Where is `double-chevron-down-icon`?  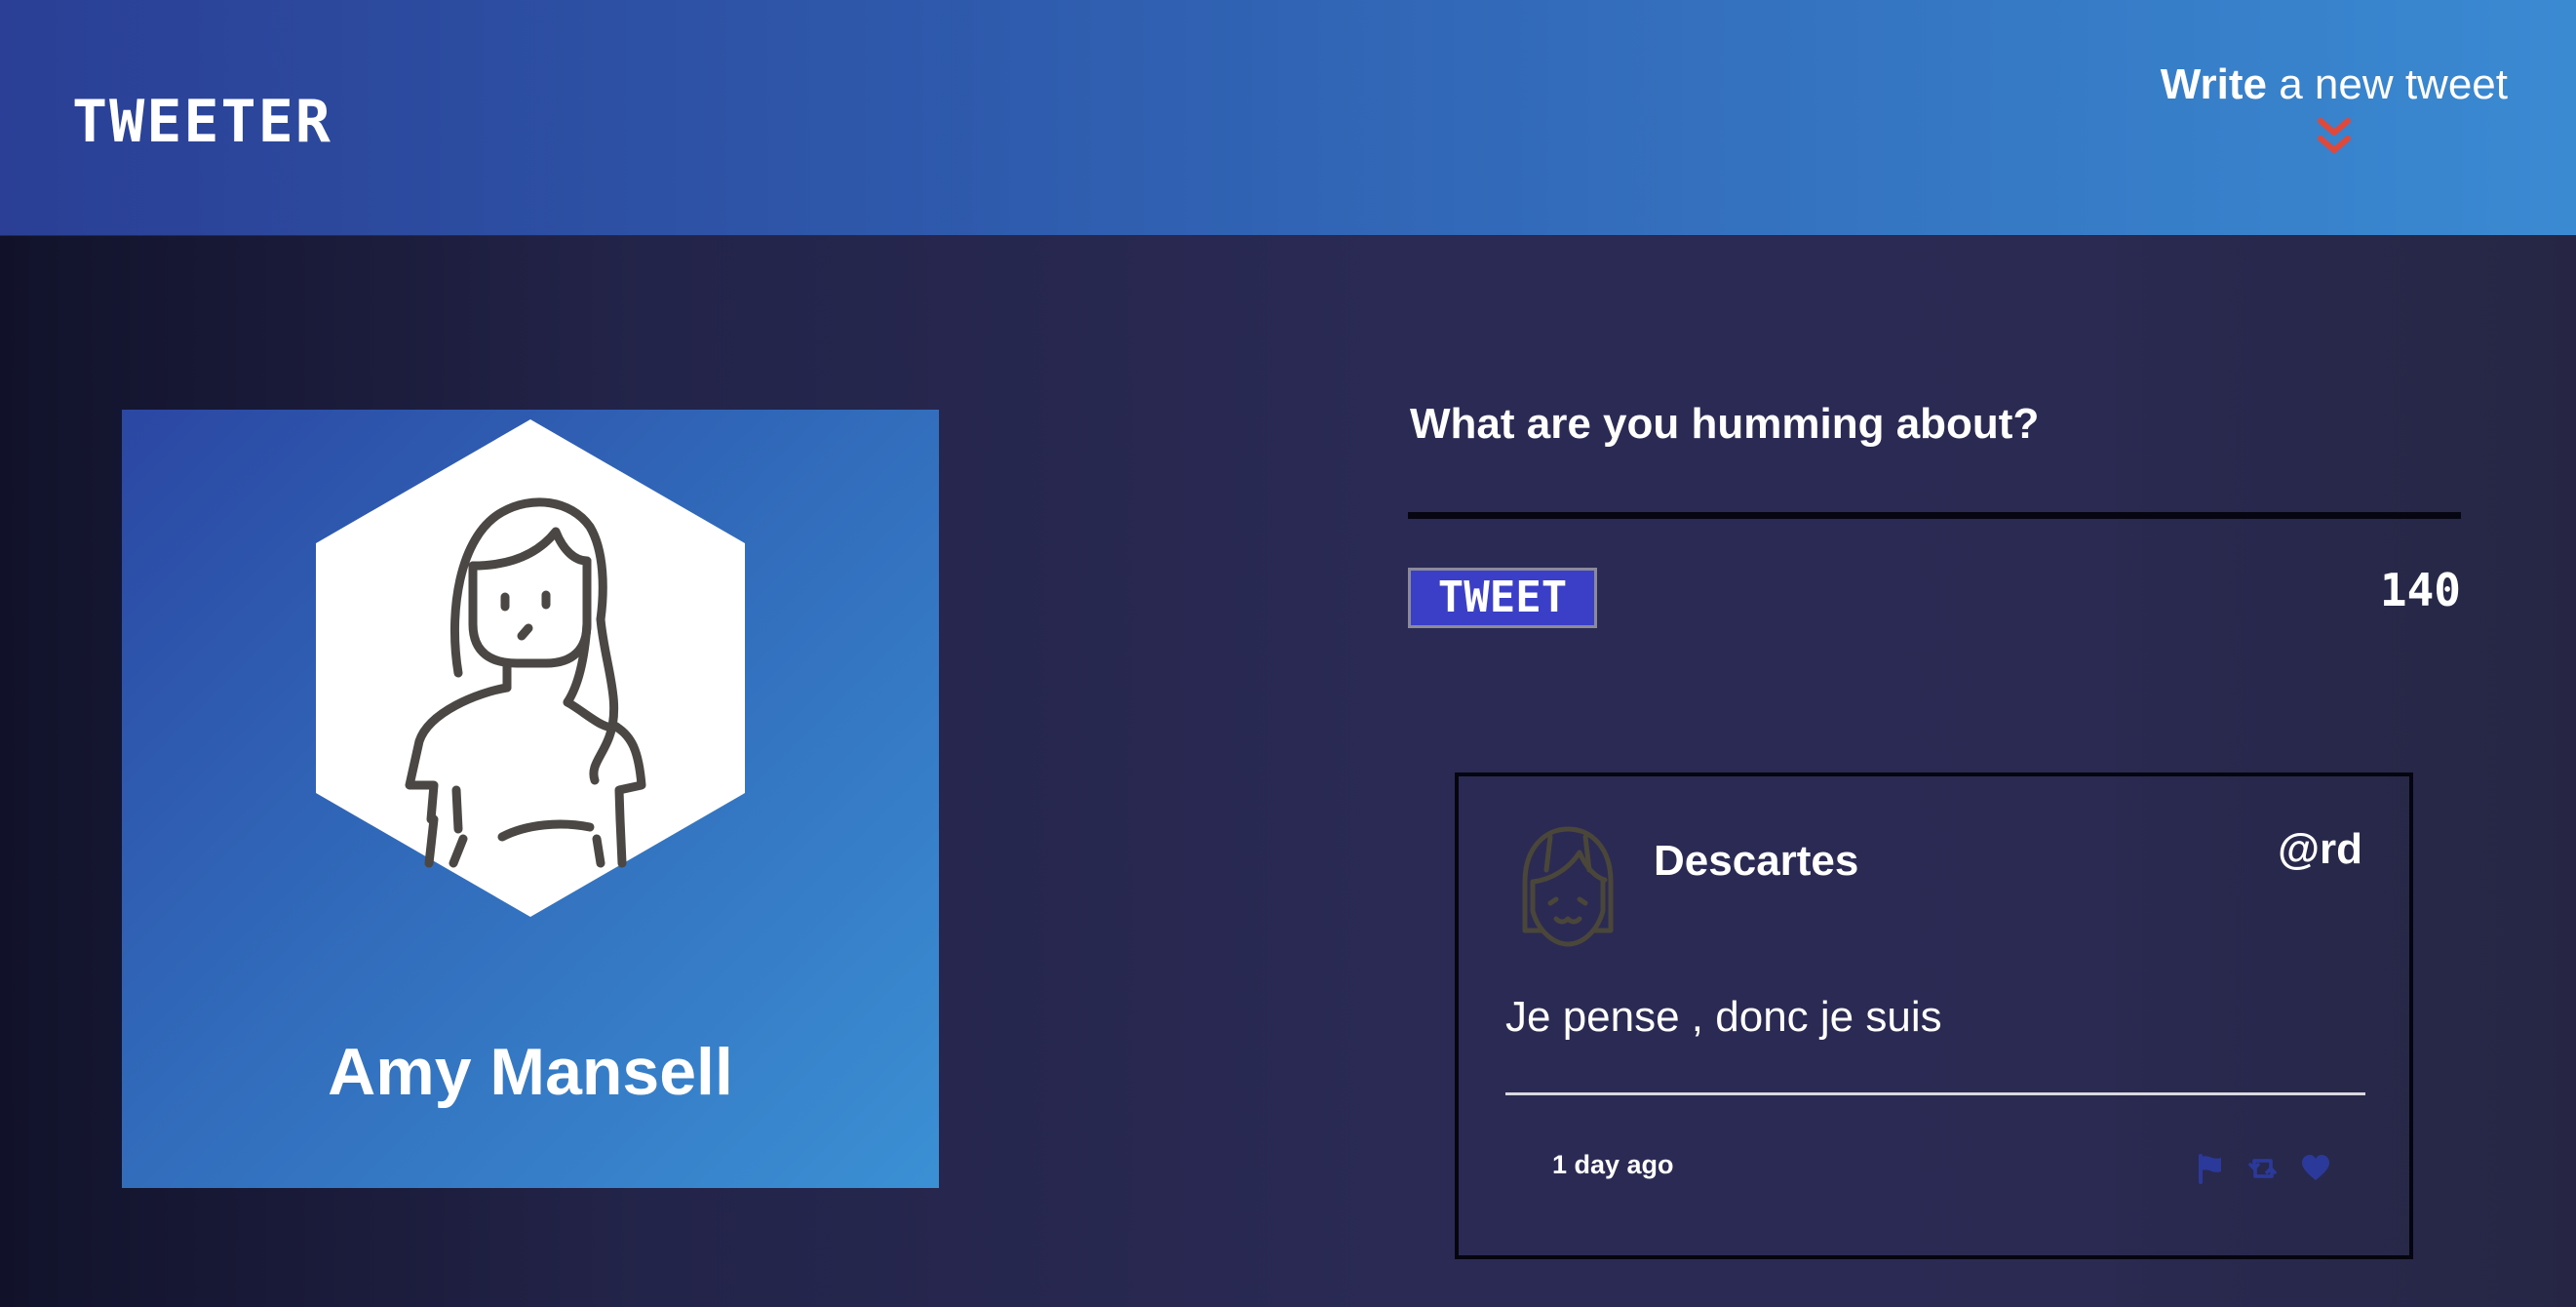
double-chevron-down-icon is located at coordinates (2334, 136).